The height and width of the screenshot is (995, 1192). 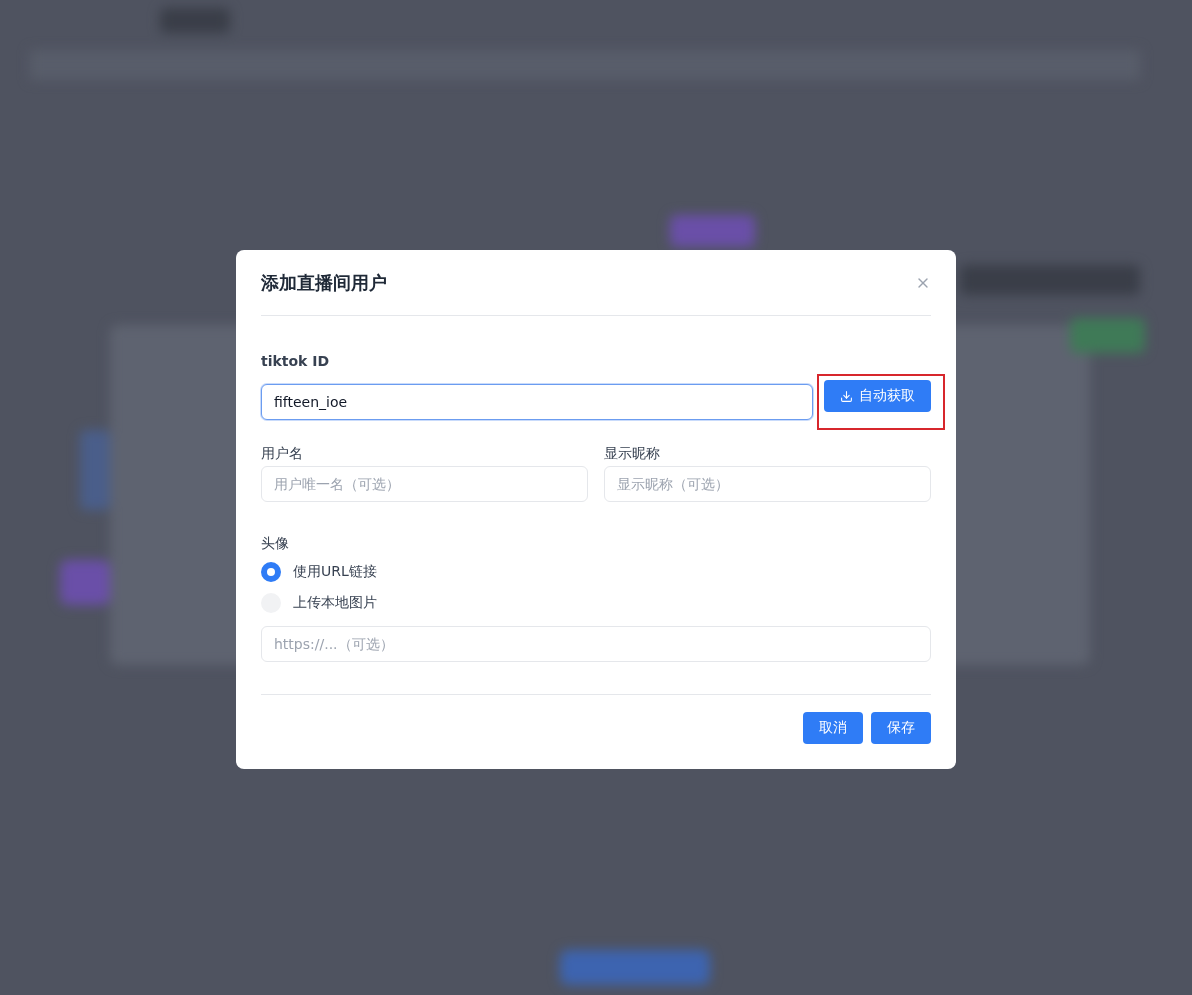 What do you see at coordinates (296, 361) in the screenshot?
I see `field-label: tiktok ID` at bounding box center [296, 361].